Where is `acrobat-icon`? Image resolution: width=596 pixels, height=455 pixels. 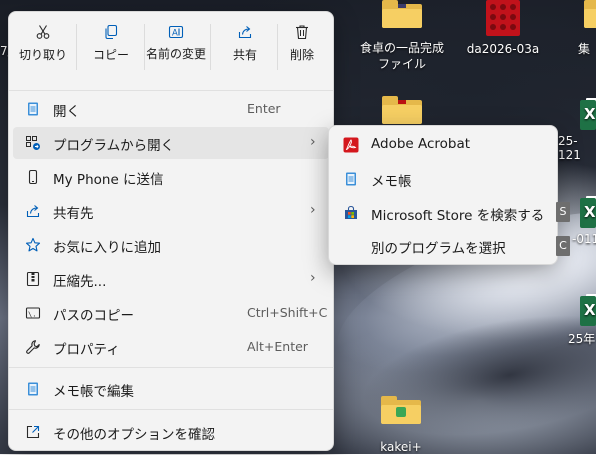
acrobat-icon is located at coordinates (351, 145).